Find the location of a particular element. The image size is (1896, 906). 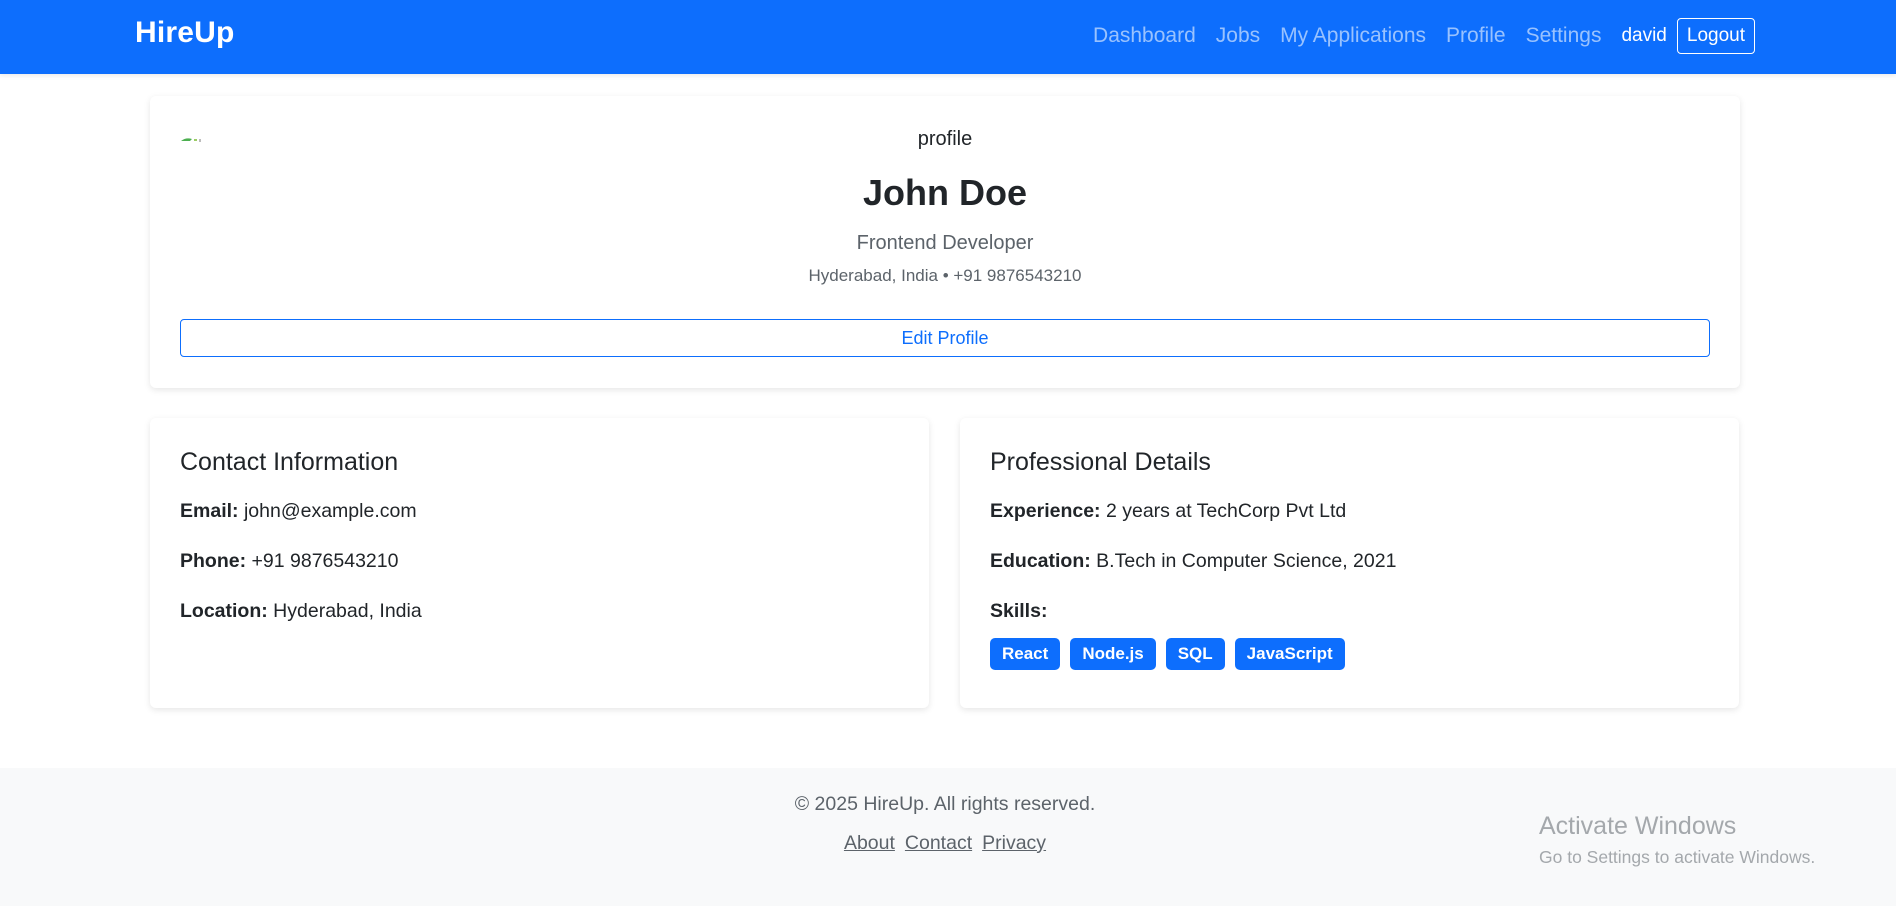

footer-link-about: About is located at coordinates (869, 843).